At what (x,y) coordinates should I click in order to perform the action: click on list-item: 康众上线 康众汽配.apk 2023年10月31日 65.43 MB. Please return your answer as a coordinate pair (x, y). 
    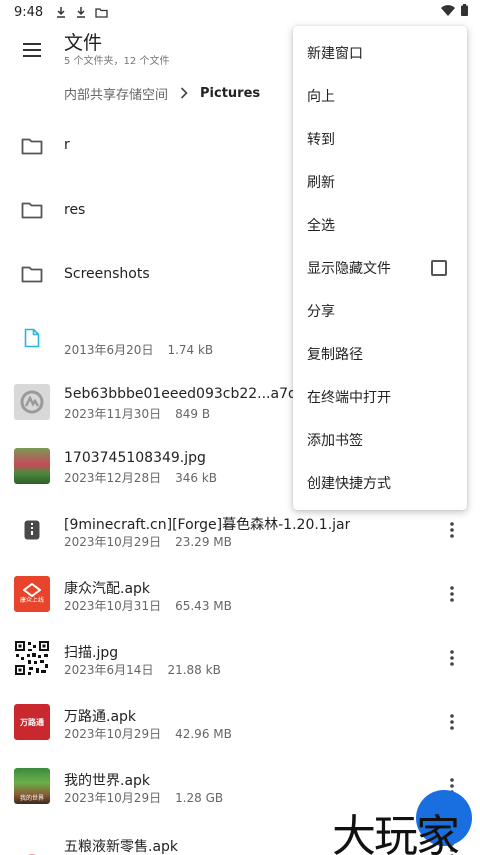
    Looking at the image, I should click on (240, 594).